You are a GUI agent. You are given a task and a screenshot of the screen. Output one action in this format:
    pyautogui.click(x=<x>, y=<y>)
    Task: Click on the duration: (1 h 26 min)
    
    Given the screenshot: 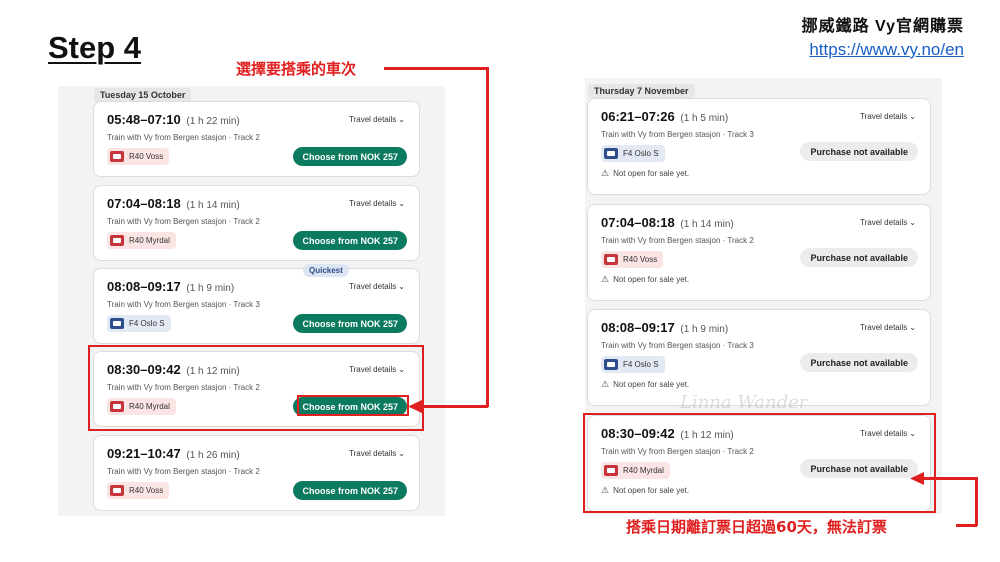 What is the action you would take?
    pyautogui.click(x=213, y=455)
    